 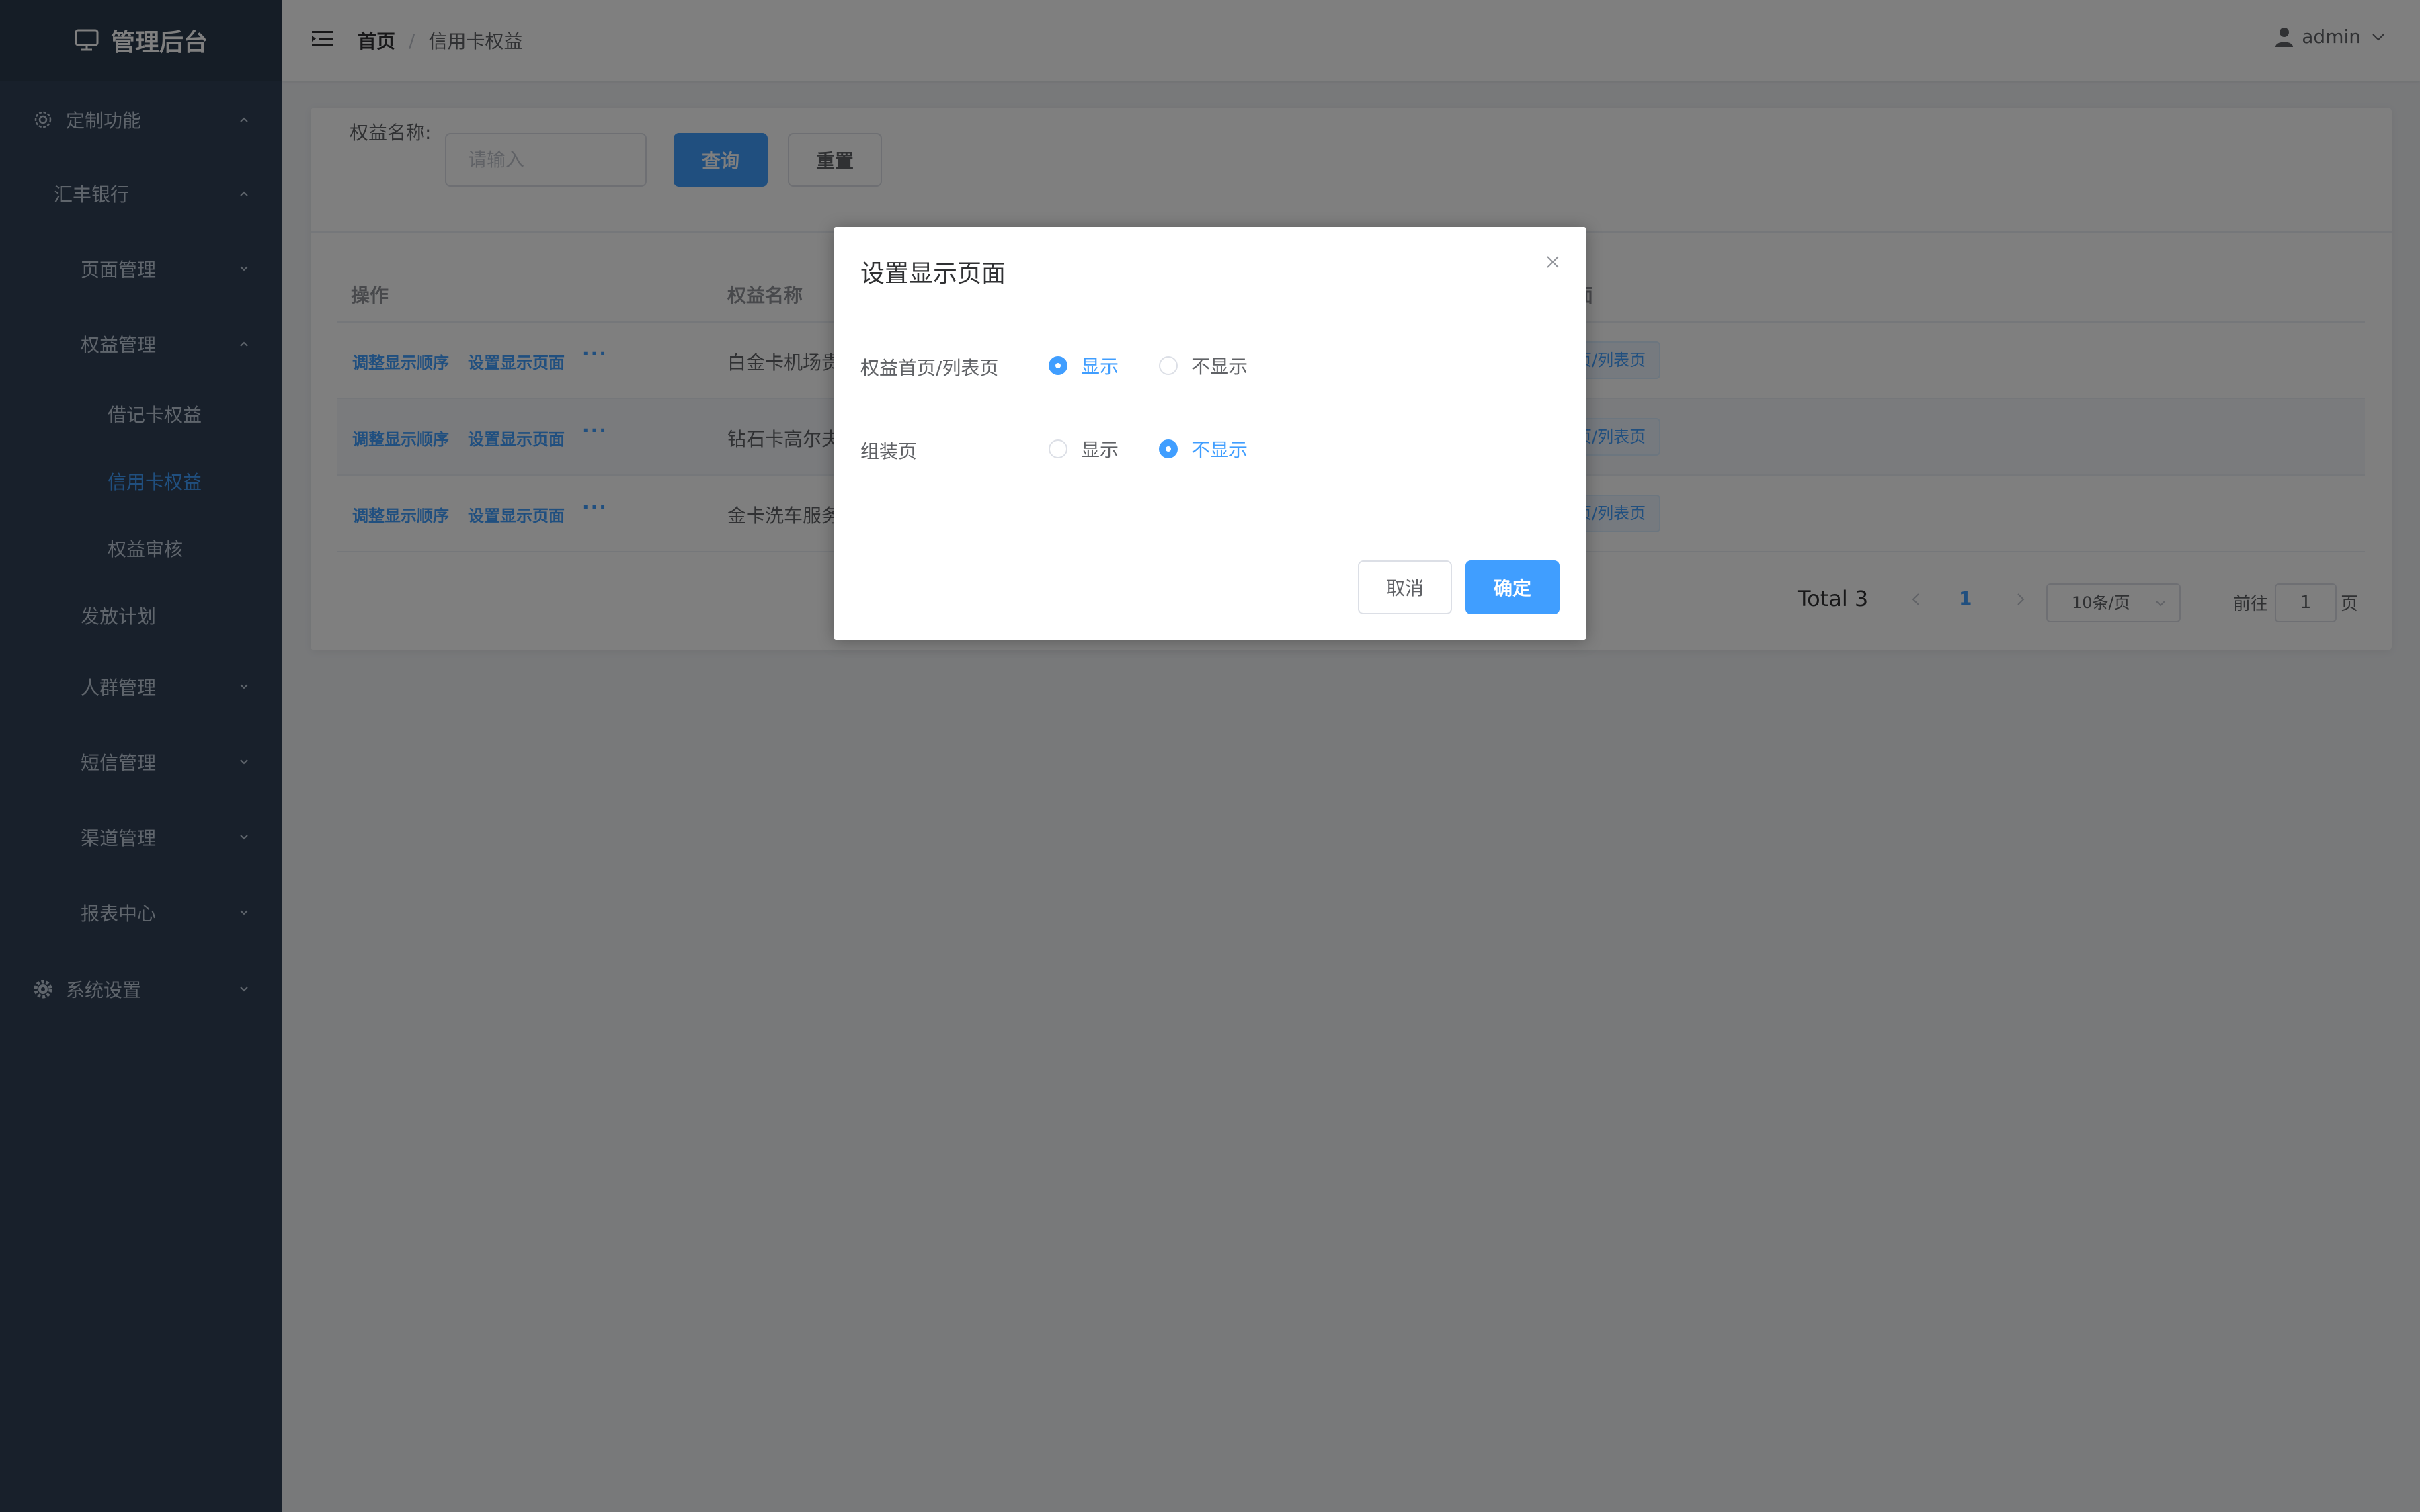 I want to click on field-label-home-list: 权益首页/列表页, so click(x=930, y=368).